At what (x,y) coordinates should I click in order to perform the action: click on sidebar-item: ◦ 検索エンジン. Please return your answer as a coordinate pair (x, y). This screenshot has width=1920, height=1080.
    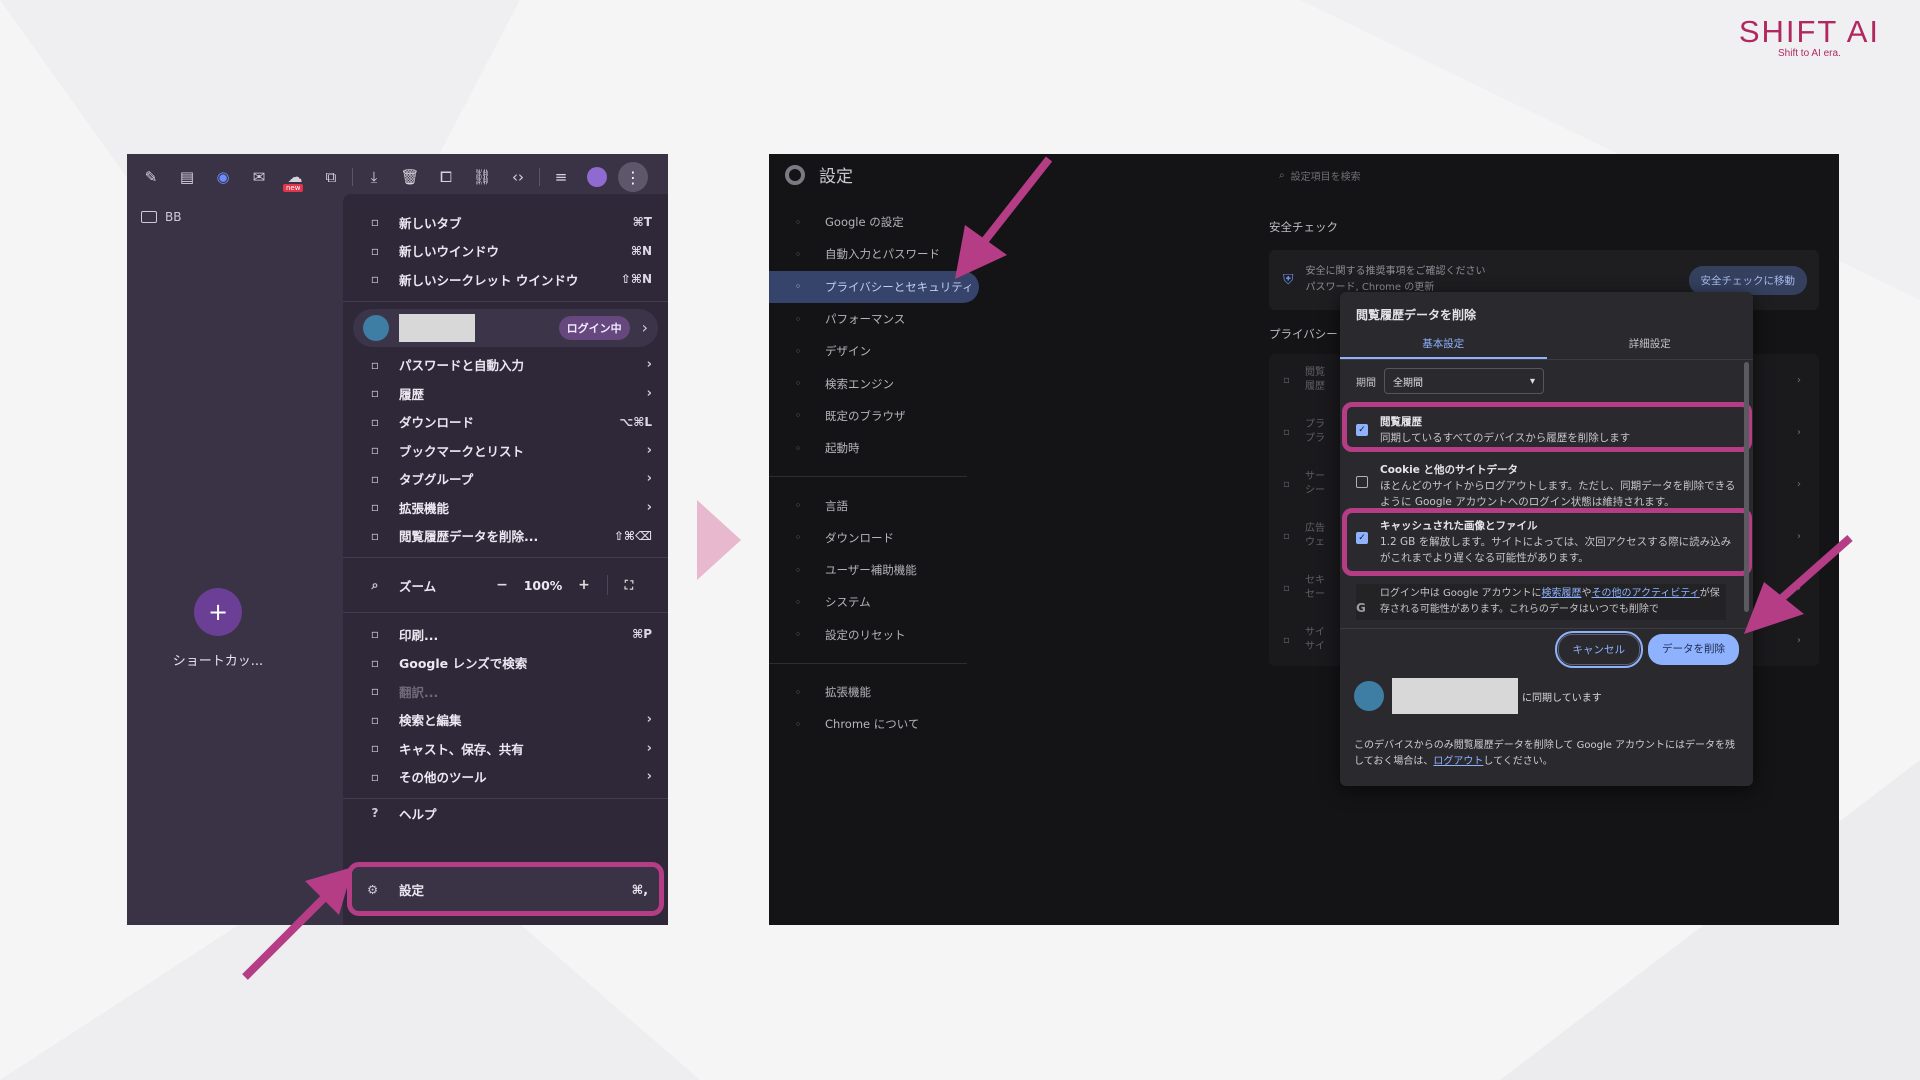
    Looking at the image, I should click on (876, 383).